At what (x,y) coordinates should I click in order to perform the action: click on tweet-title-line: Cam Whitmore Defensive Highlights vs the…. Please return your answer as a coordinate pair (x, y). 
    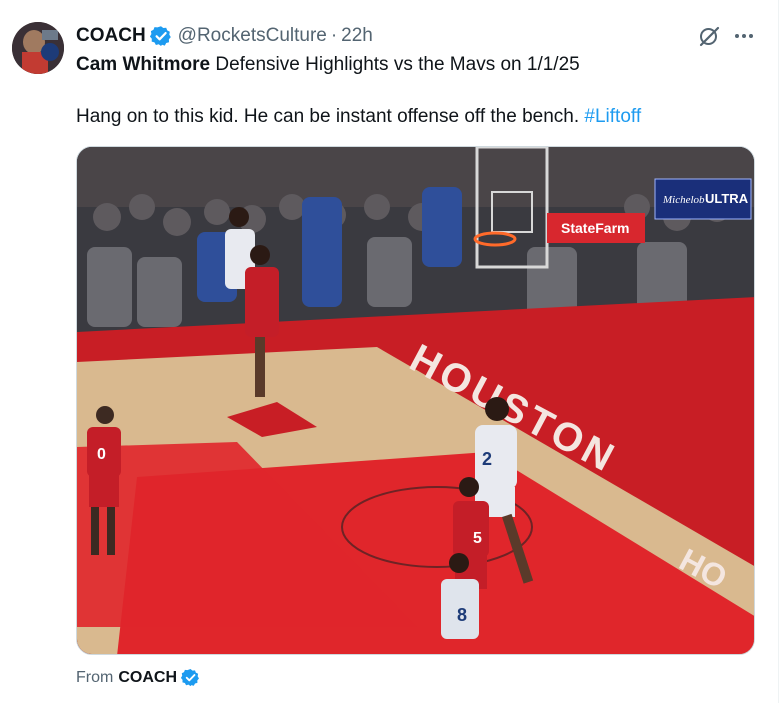
    Looking at the image, I should click on (328, 65).